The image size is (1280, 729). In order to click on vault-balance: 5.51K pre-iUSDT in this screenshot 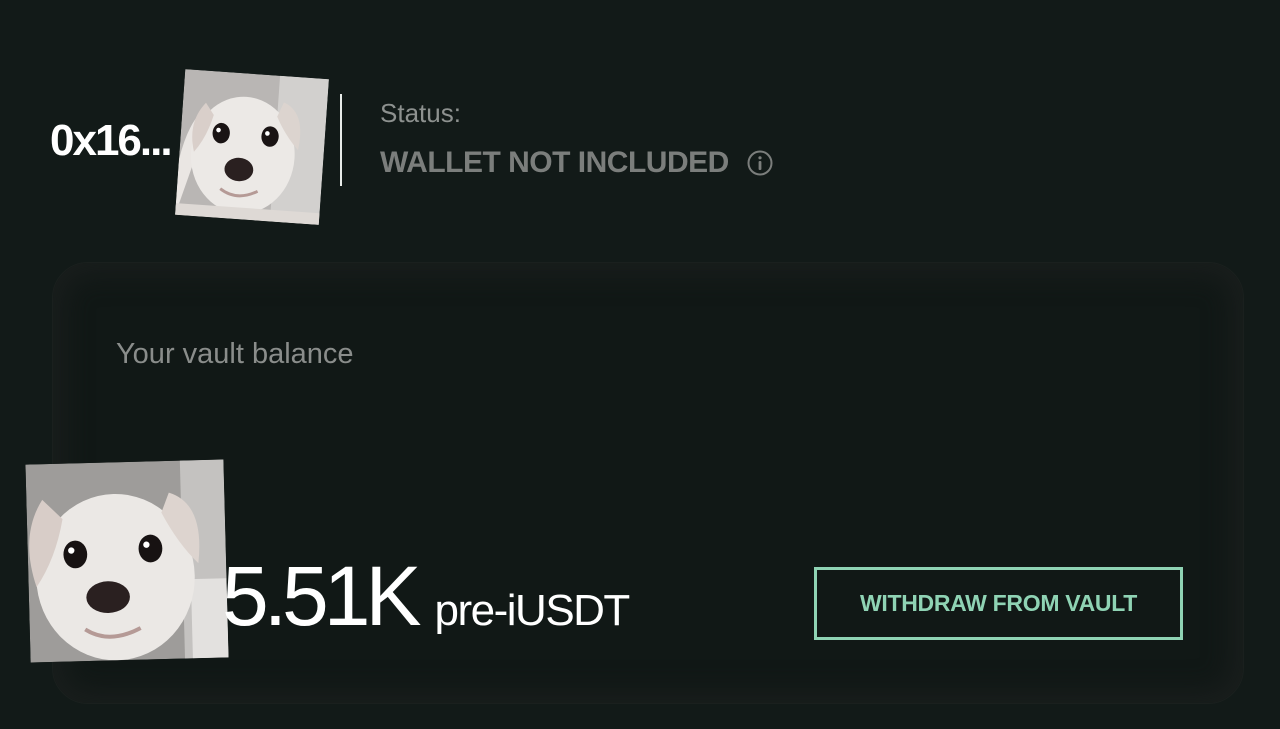, I will do `click(426, 596)`.